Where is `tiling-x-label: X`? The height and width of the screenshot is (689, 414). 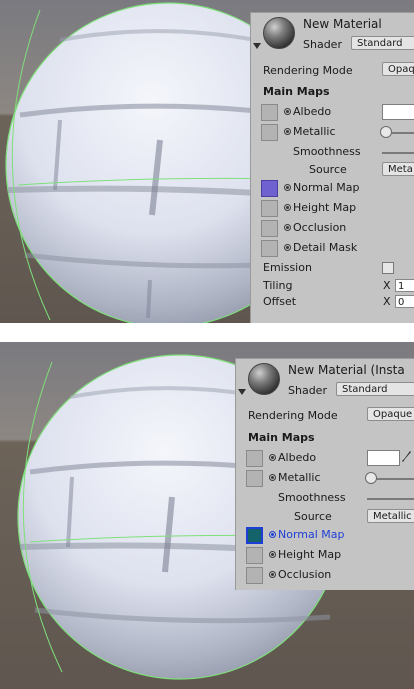
tiling-x-label: X is located at coordinates (387, 285).